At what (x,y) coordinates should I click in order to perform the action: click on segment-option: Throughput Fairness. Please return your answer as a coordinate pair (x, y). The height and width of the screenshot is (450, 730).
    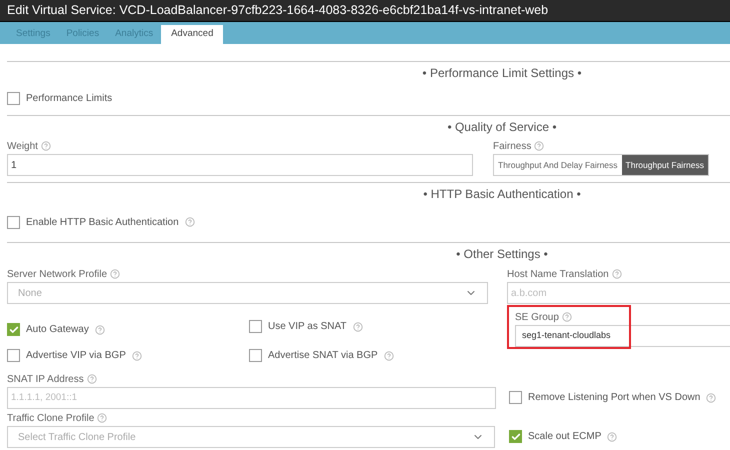
    Looking at the image, I should click on (665, 165).